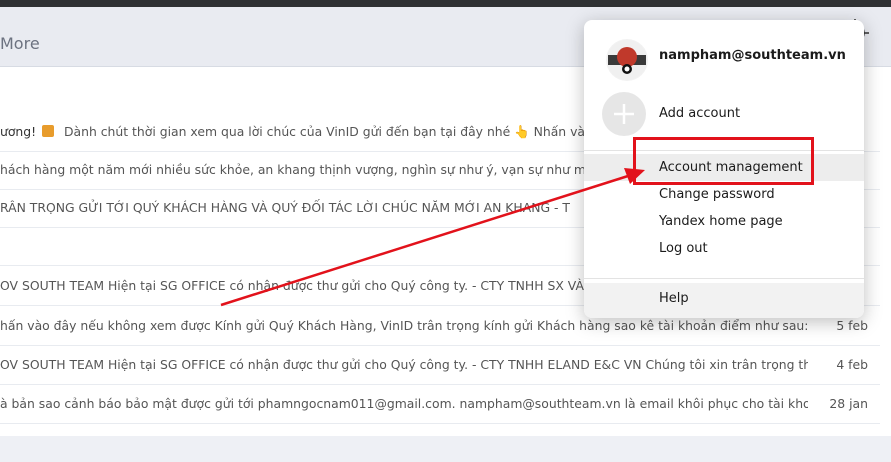 This screenshot has height=462, width=891. Describe the element at coordinates (852, 364) in the screenshot. I see `message-date: 4 feb` at that location.